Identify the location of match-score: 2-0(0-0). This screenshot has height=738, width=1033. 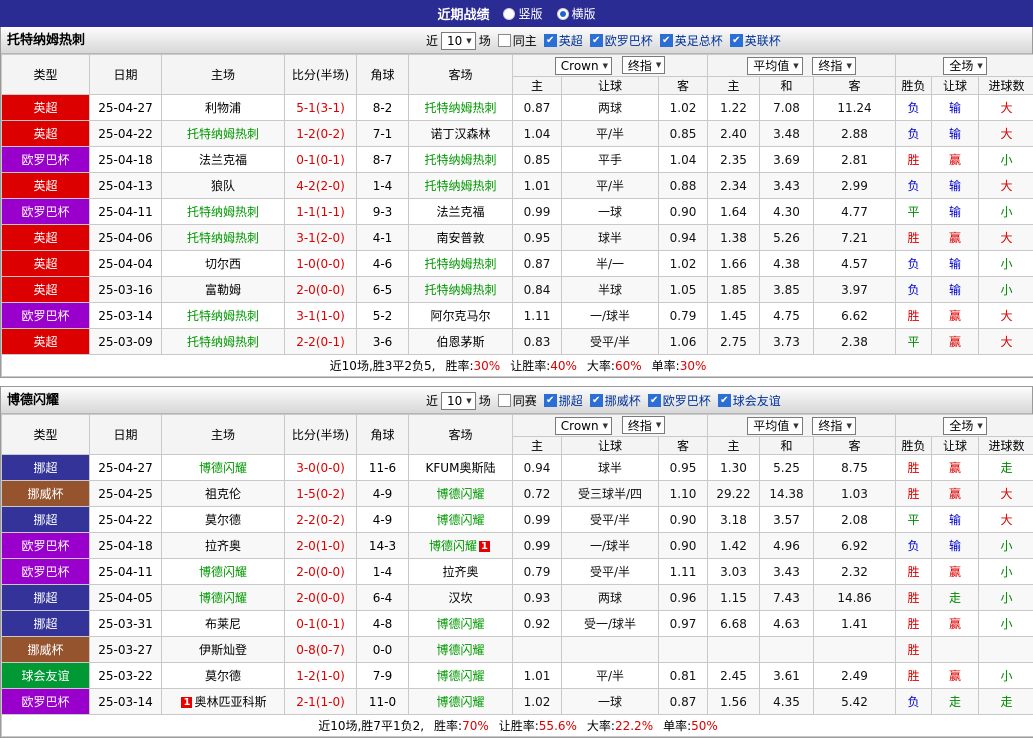
(321, 572).